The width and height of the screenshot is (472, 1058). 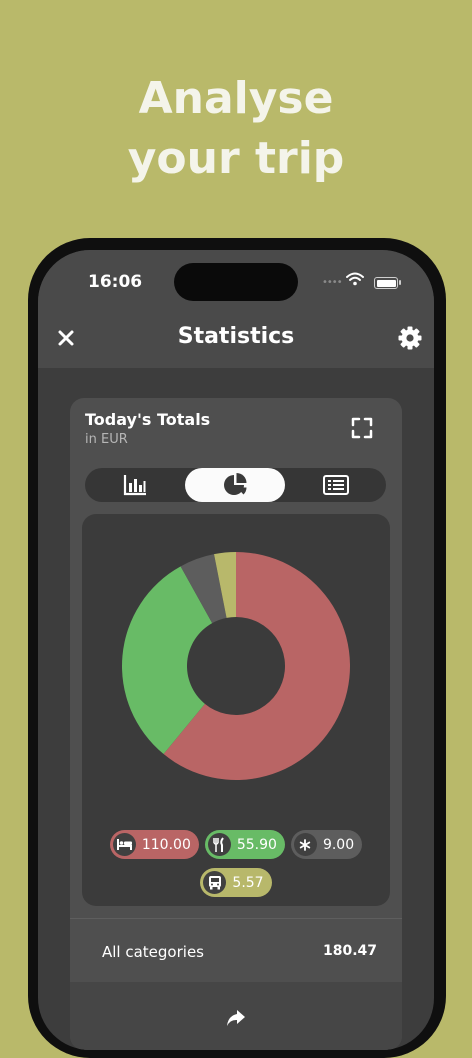 I want to click on pie-chart-icon, so click(x=235, y=484).